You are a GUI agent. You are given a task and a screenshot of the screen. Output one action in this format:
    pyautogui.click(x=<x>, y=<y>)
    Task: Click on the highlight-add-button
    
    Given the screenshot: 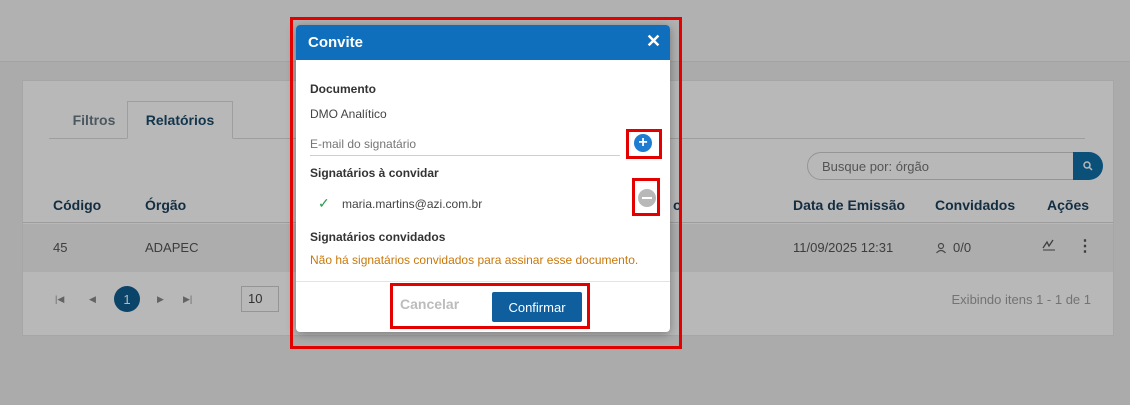 What is the action you would take?
    pyautogui.click(x=644, y=144)
    